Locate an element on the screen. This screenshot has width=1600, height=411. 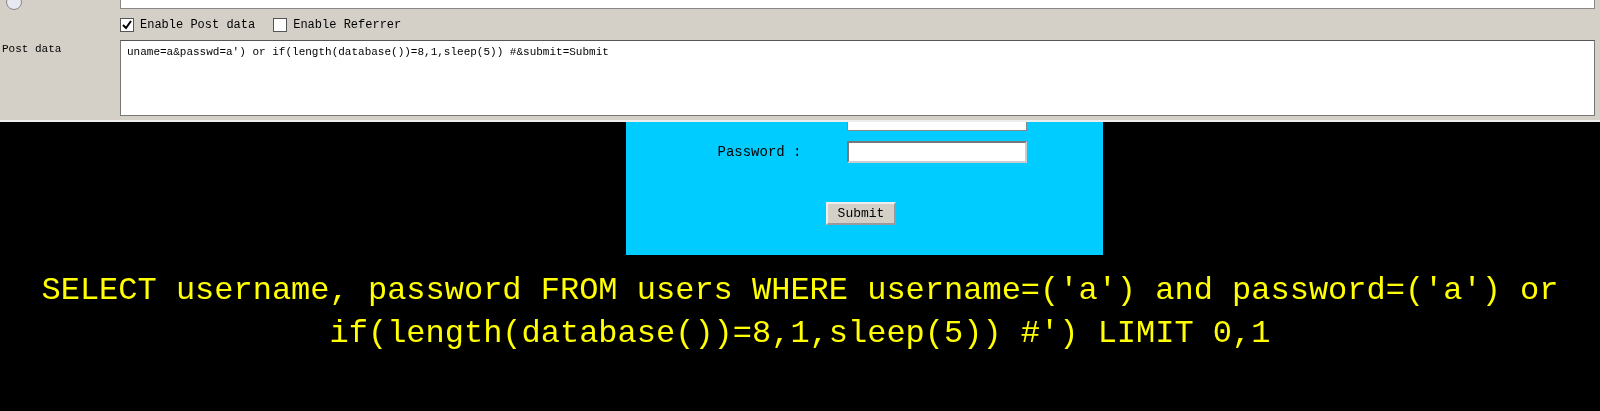
submit-button: Submit is located at coordinates (861, 213).